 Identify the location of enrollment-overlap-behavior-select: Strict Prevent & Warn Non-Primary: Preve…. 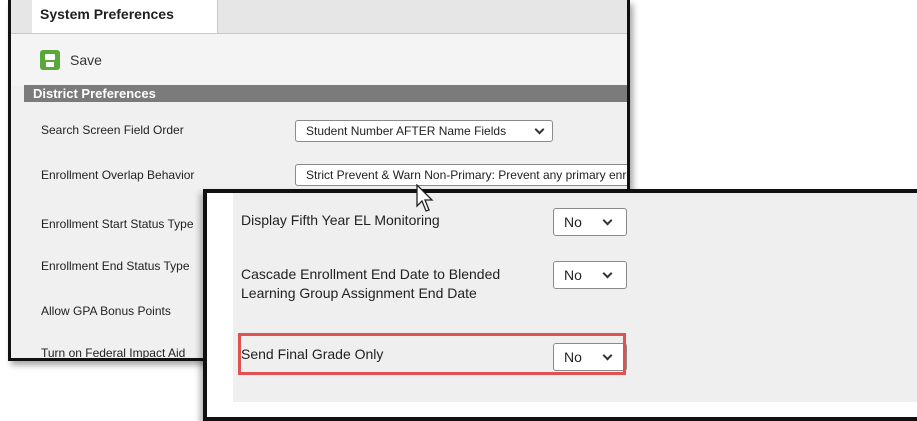
(461, 175).